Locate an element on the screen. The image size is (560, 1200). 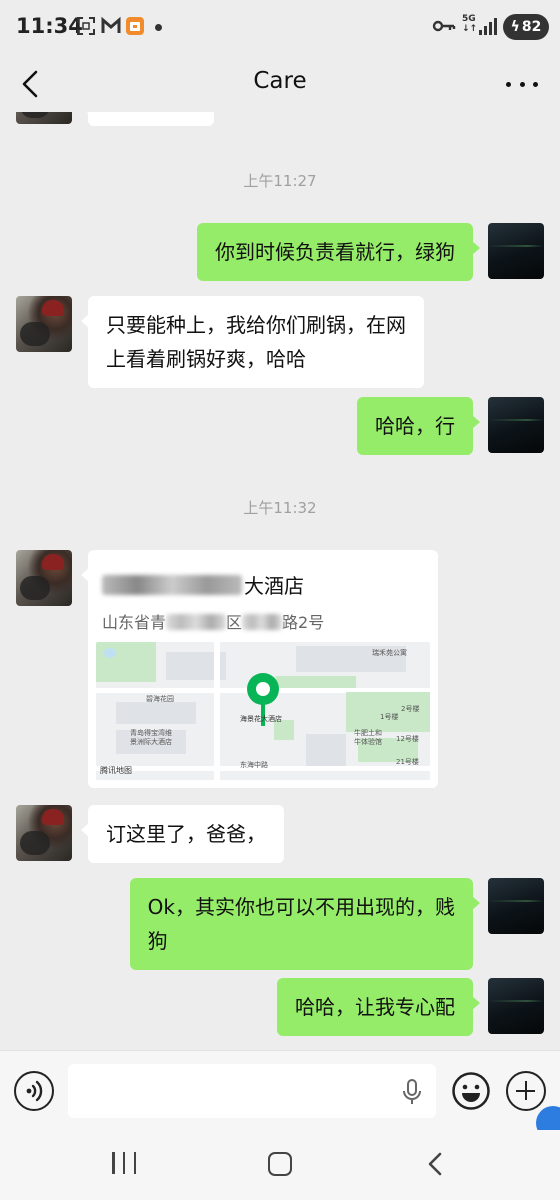
system-nav-bar is located at coordinates (280, 1165).